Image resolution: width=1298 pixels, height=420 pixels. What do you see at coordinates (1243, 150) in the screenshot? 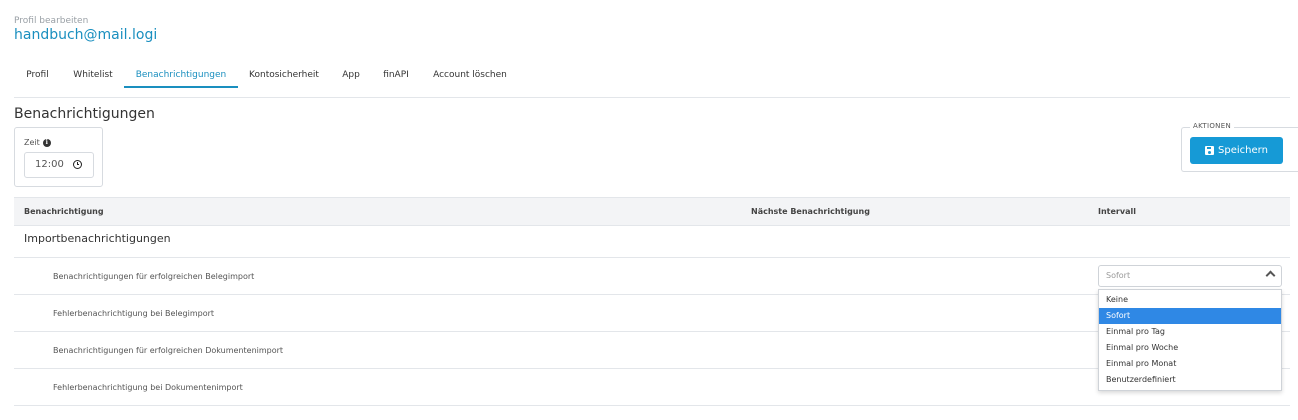
I see `save-button-label: Speichern` at bounding box center [1243, 150].